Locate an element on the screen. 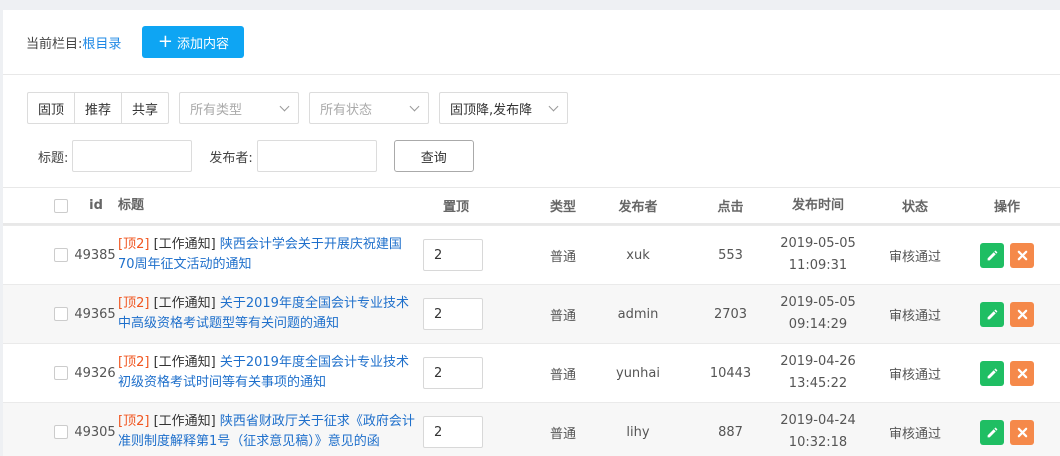  row-author: admin is located at coordinates (638, 314).